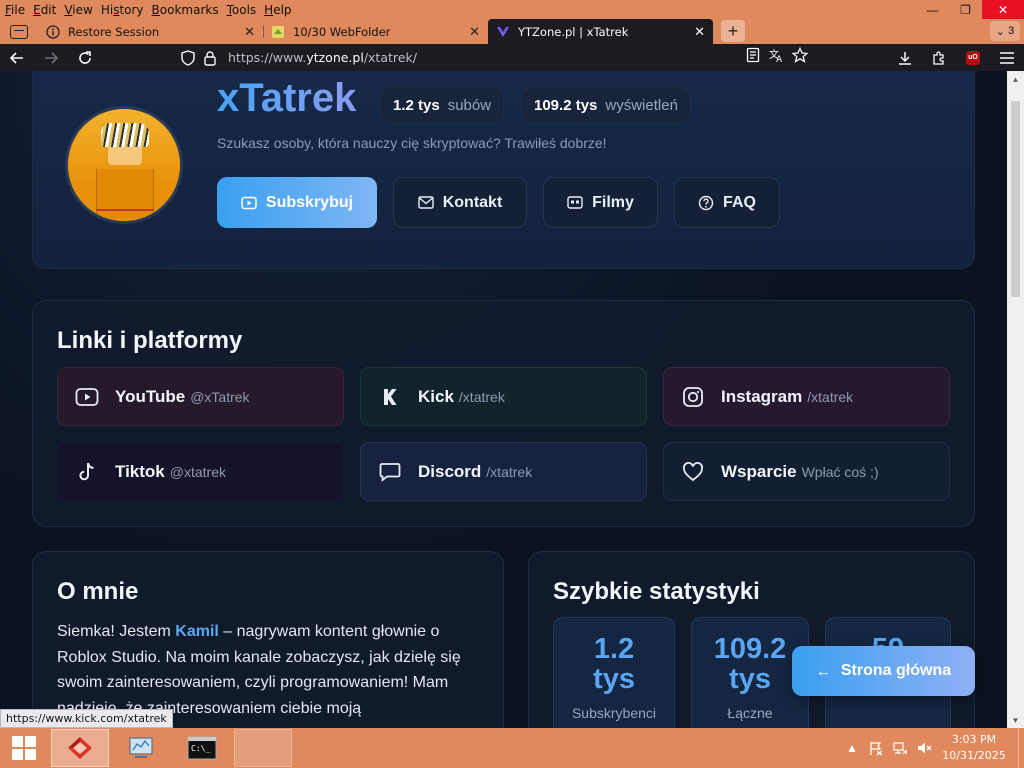 This screenshot has width=1024, height=768. Describe the element at coordinates (776, 57) in the screenshot. I see `translate-icon: 文A` at that location.